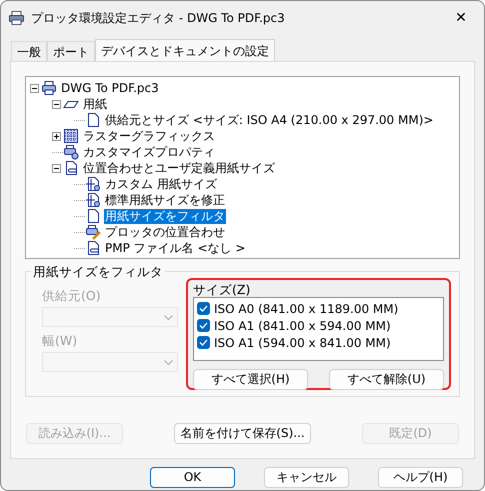  Describe the element at coordinates (222, 289) in the screenshot. I see `size-label: サイズ(Z)` at that location.